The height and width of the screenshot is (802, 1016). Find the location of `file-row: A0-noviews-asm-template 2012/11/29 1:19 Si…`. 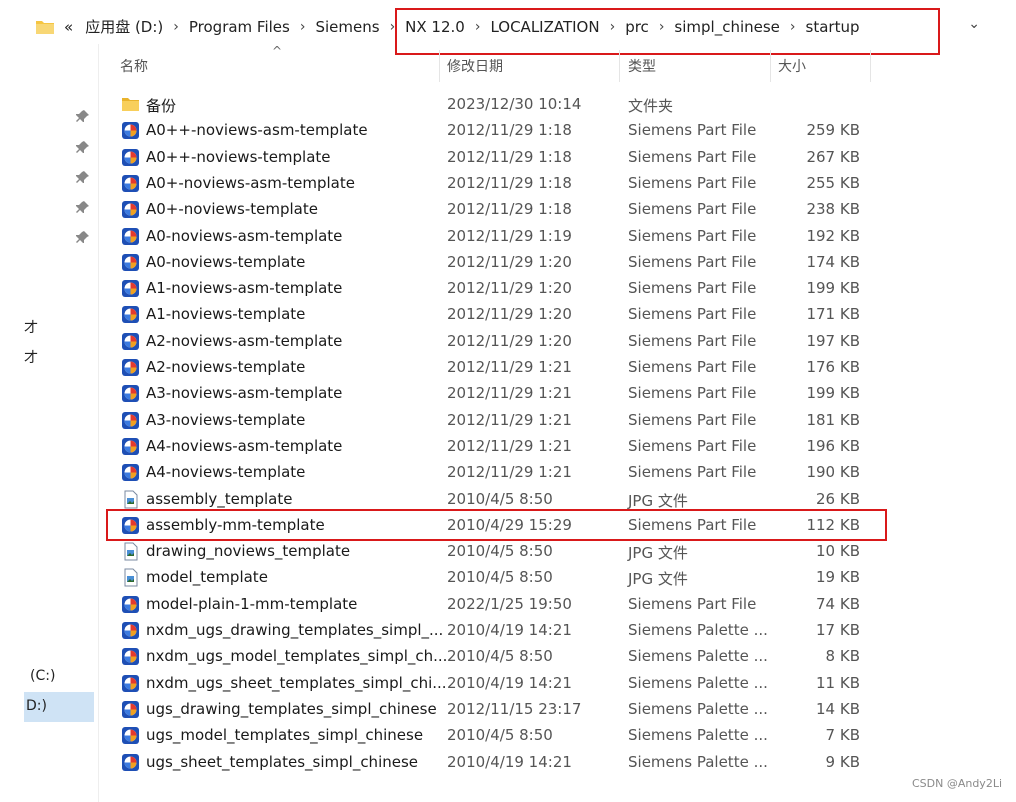

file-row: A0-noviews-asm-template 2012/11/29 1:19 Si… is located at coordinates (500, 236).